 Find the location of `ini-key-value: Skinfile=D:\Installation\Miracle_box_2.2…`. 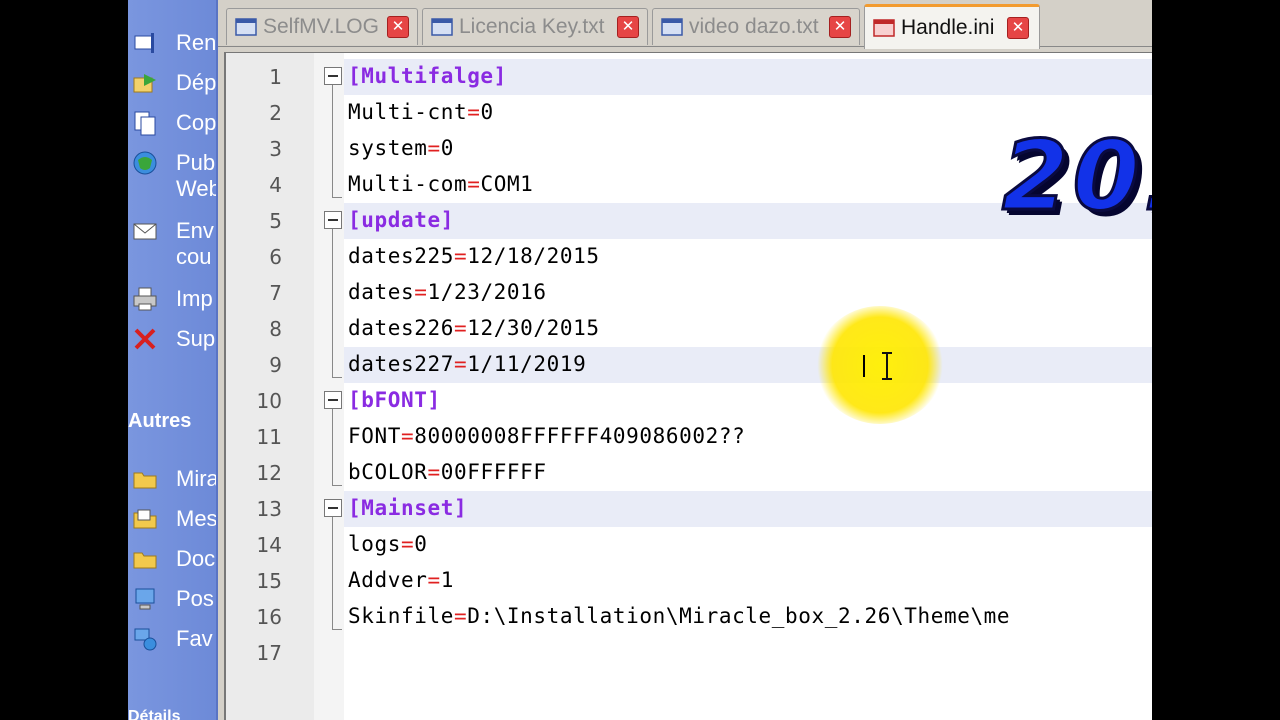

ini-key-value: Skinfile=D:\Installation\Miracle_box_2.2… is located at coordinates (679, 616).